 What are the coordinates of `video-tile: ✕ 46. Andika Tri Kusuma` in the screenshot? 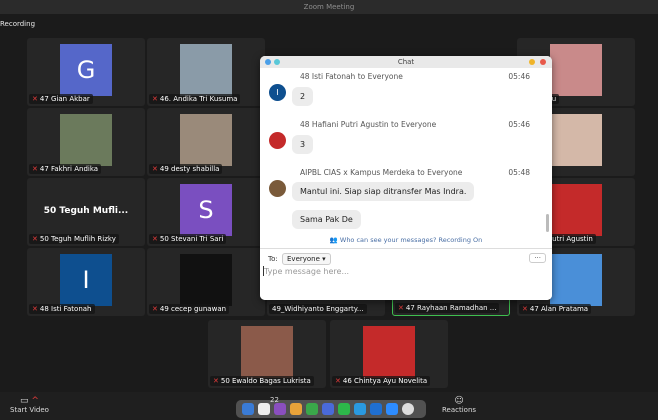 It's located at (206, 72).